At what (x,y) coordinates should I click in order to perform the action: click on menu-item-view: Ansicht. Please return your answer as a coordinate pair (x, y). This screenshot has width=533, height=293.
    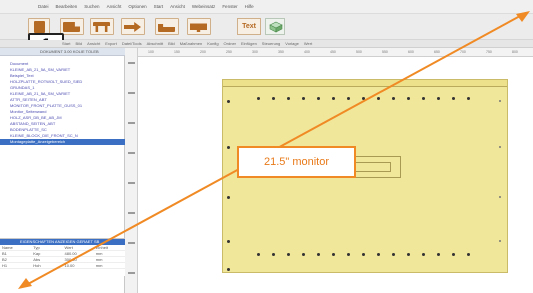
    Looking at the image, I should click on (114, 6).